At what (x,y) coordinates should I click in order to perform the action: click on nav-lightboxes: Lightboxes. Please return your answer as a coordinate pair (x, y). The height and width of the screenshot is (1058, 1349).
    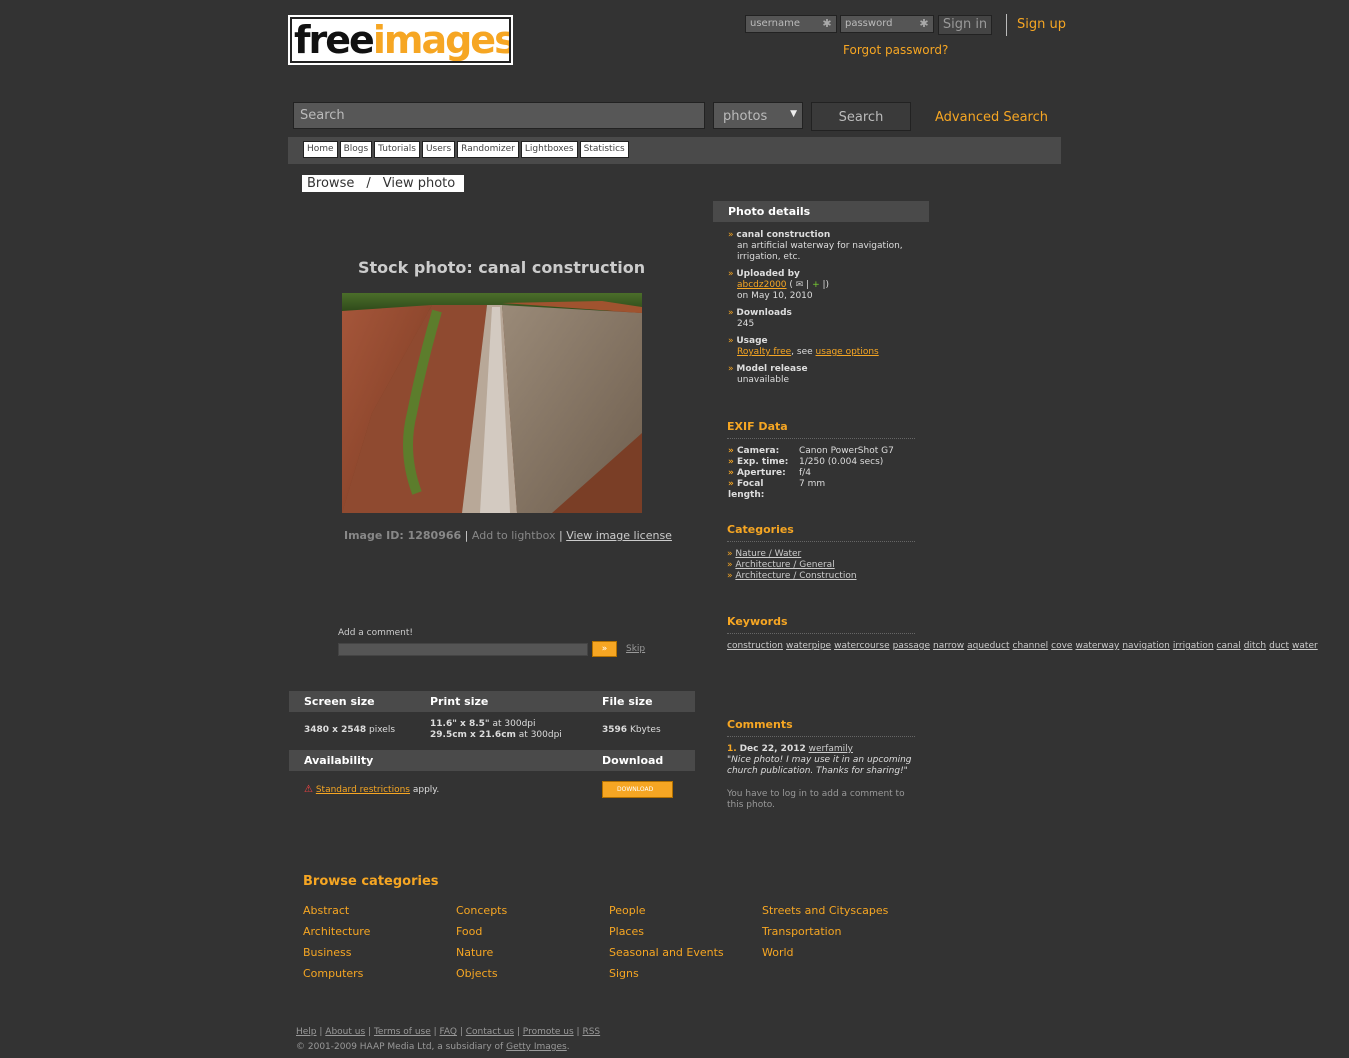
    Looking at the image, I should click on (549, 149).